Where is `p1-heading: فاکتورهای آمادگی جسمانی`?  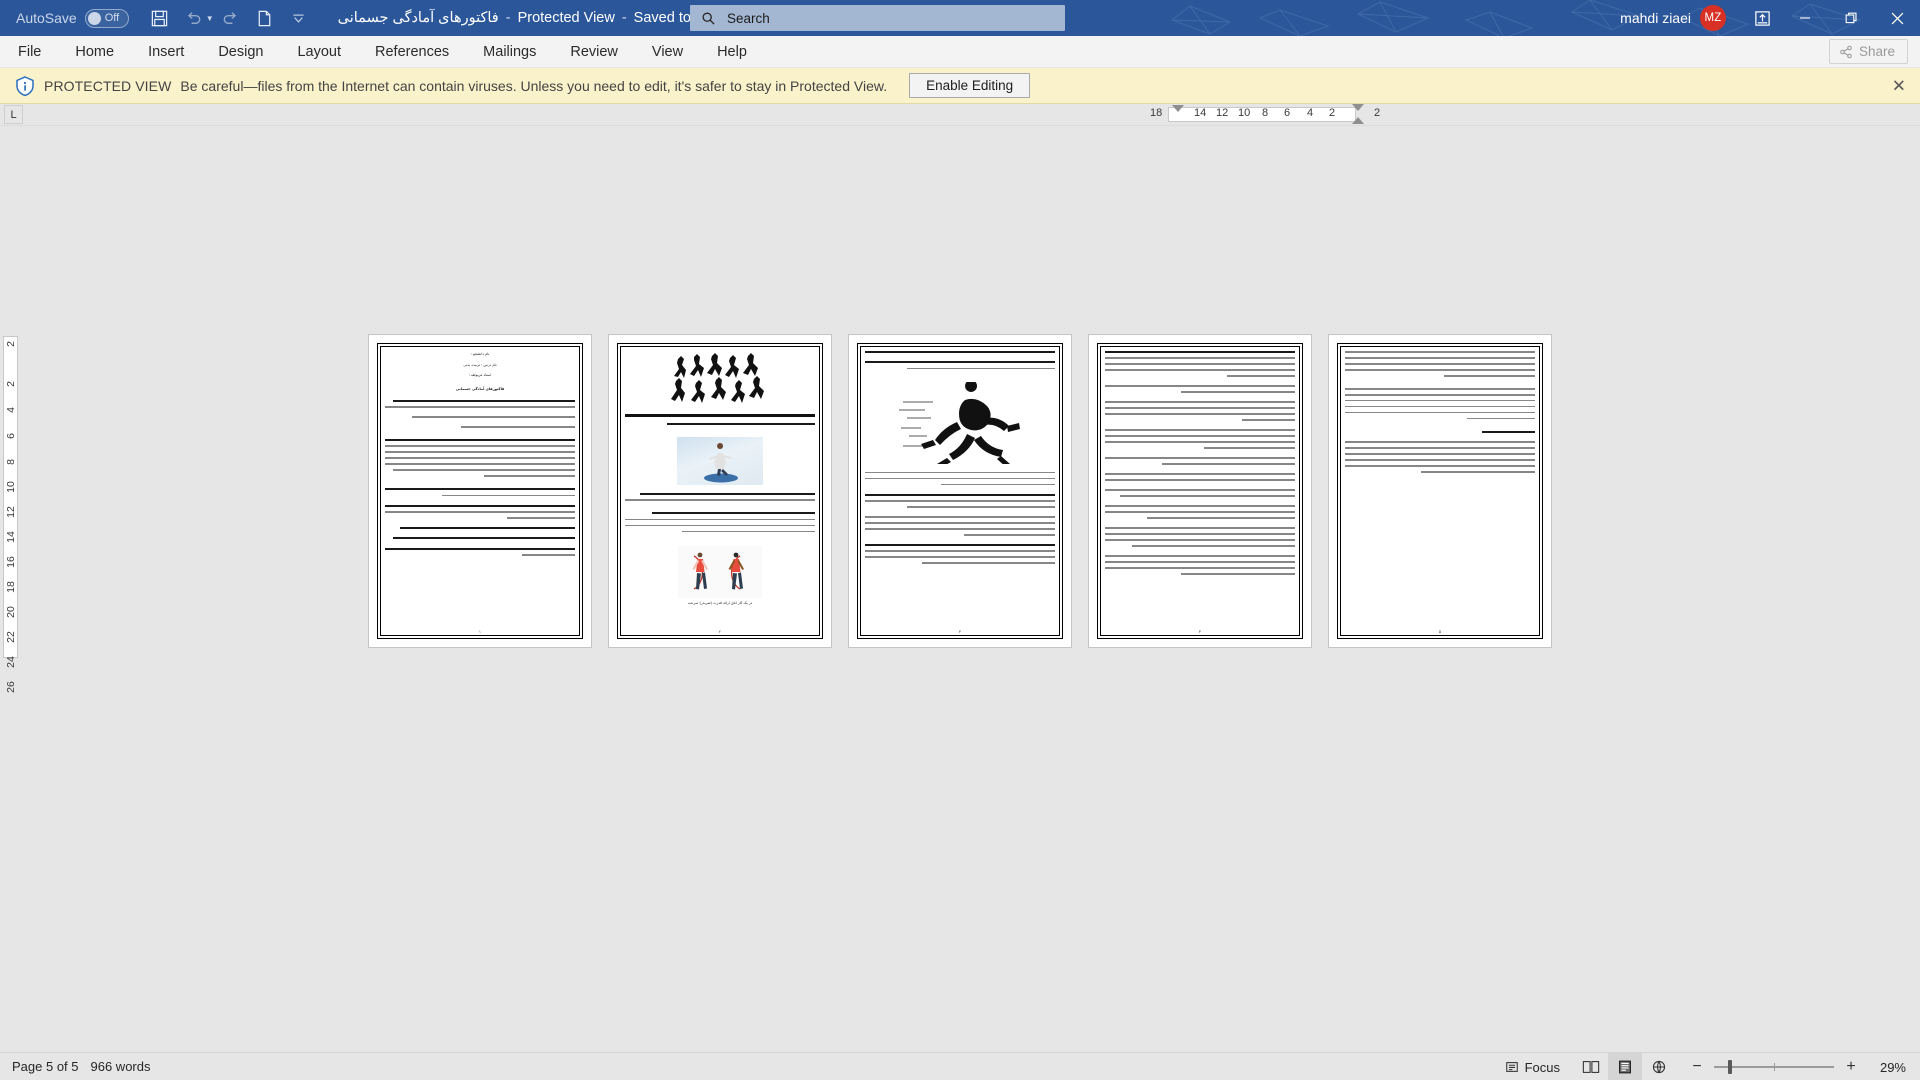
p1-heading: فاکتورهای آمادگی جسمانی is located at coordinates (480, 388).